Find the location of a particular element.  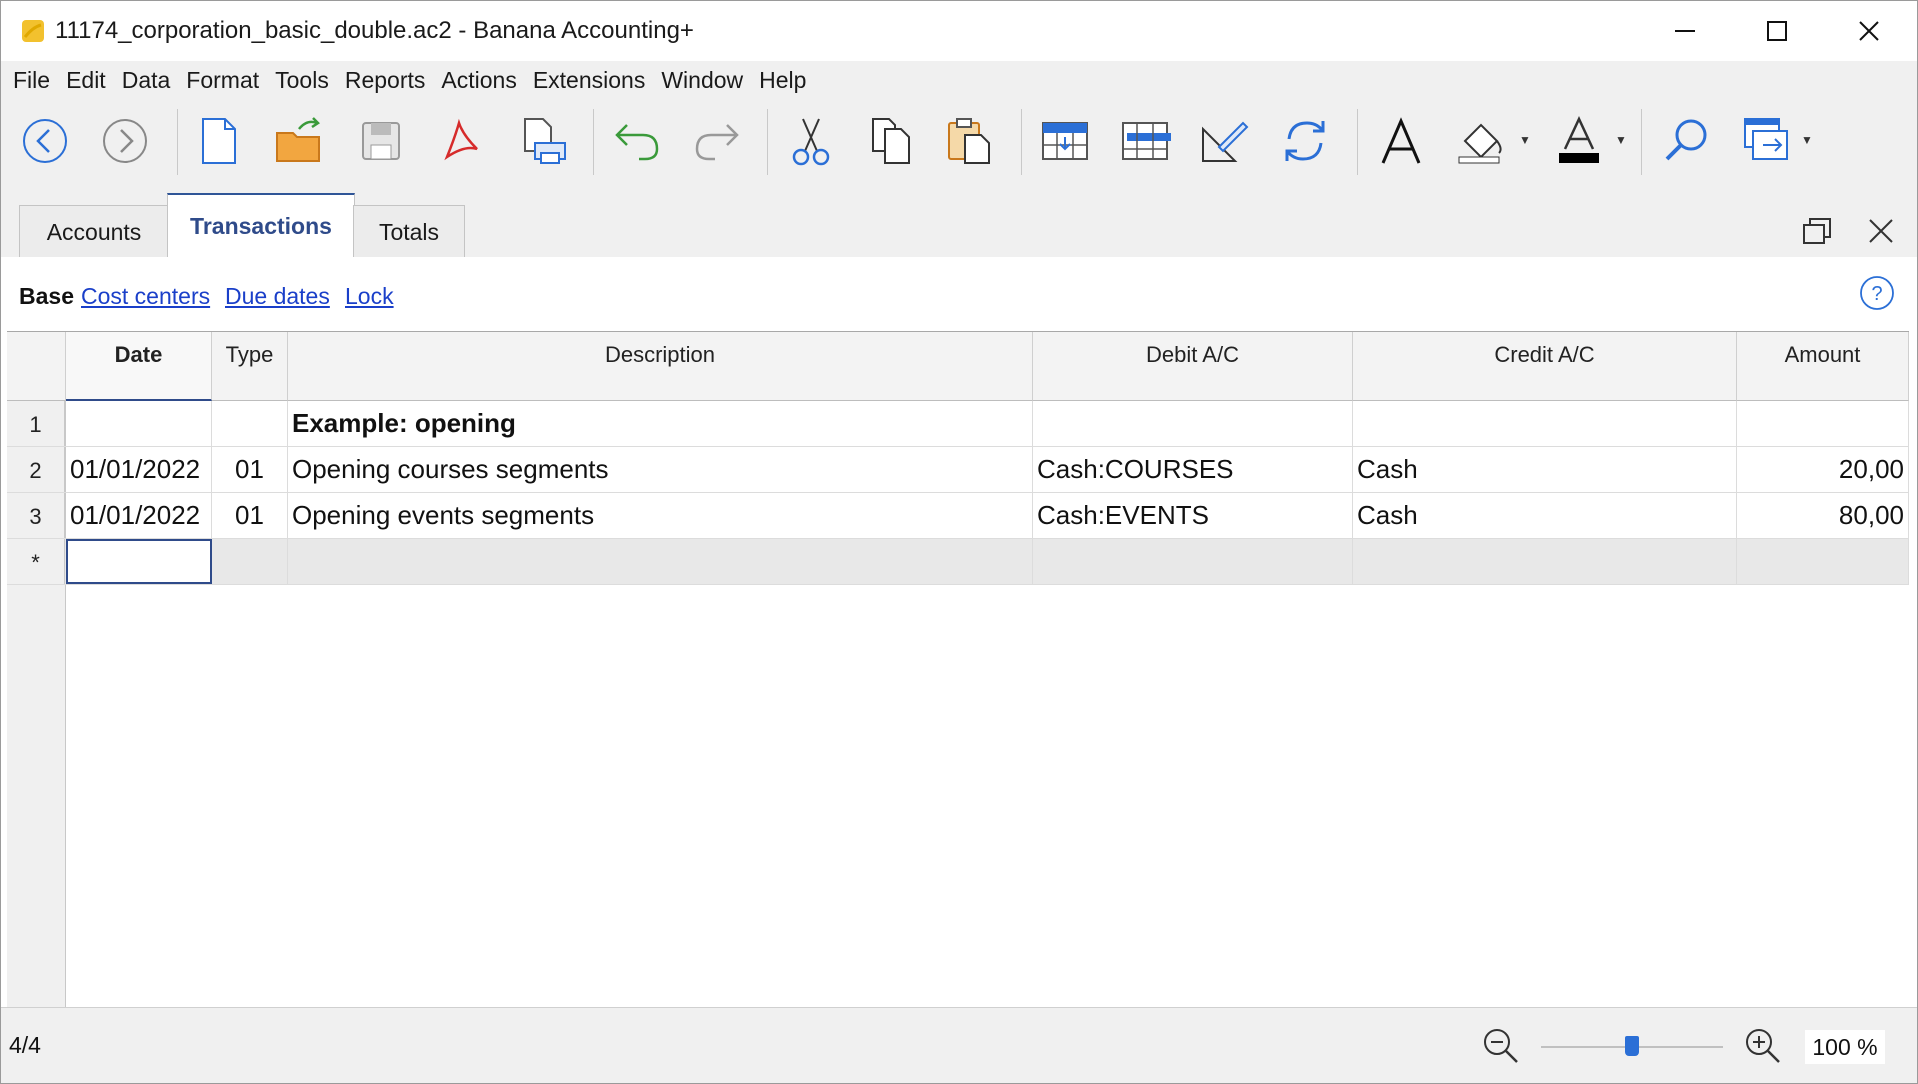

menu-actions: Actions is located at coordinates (478, 80).